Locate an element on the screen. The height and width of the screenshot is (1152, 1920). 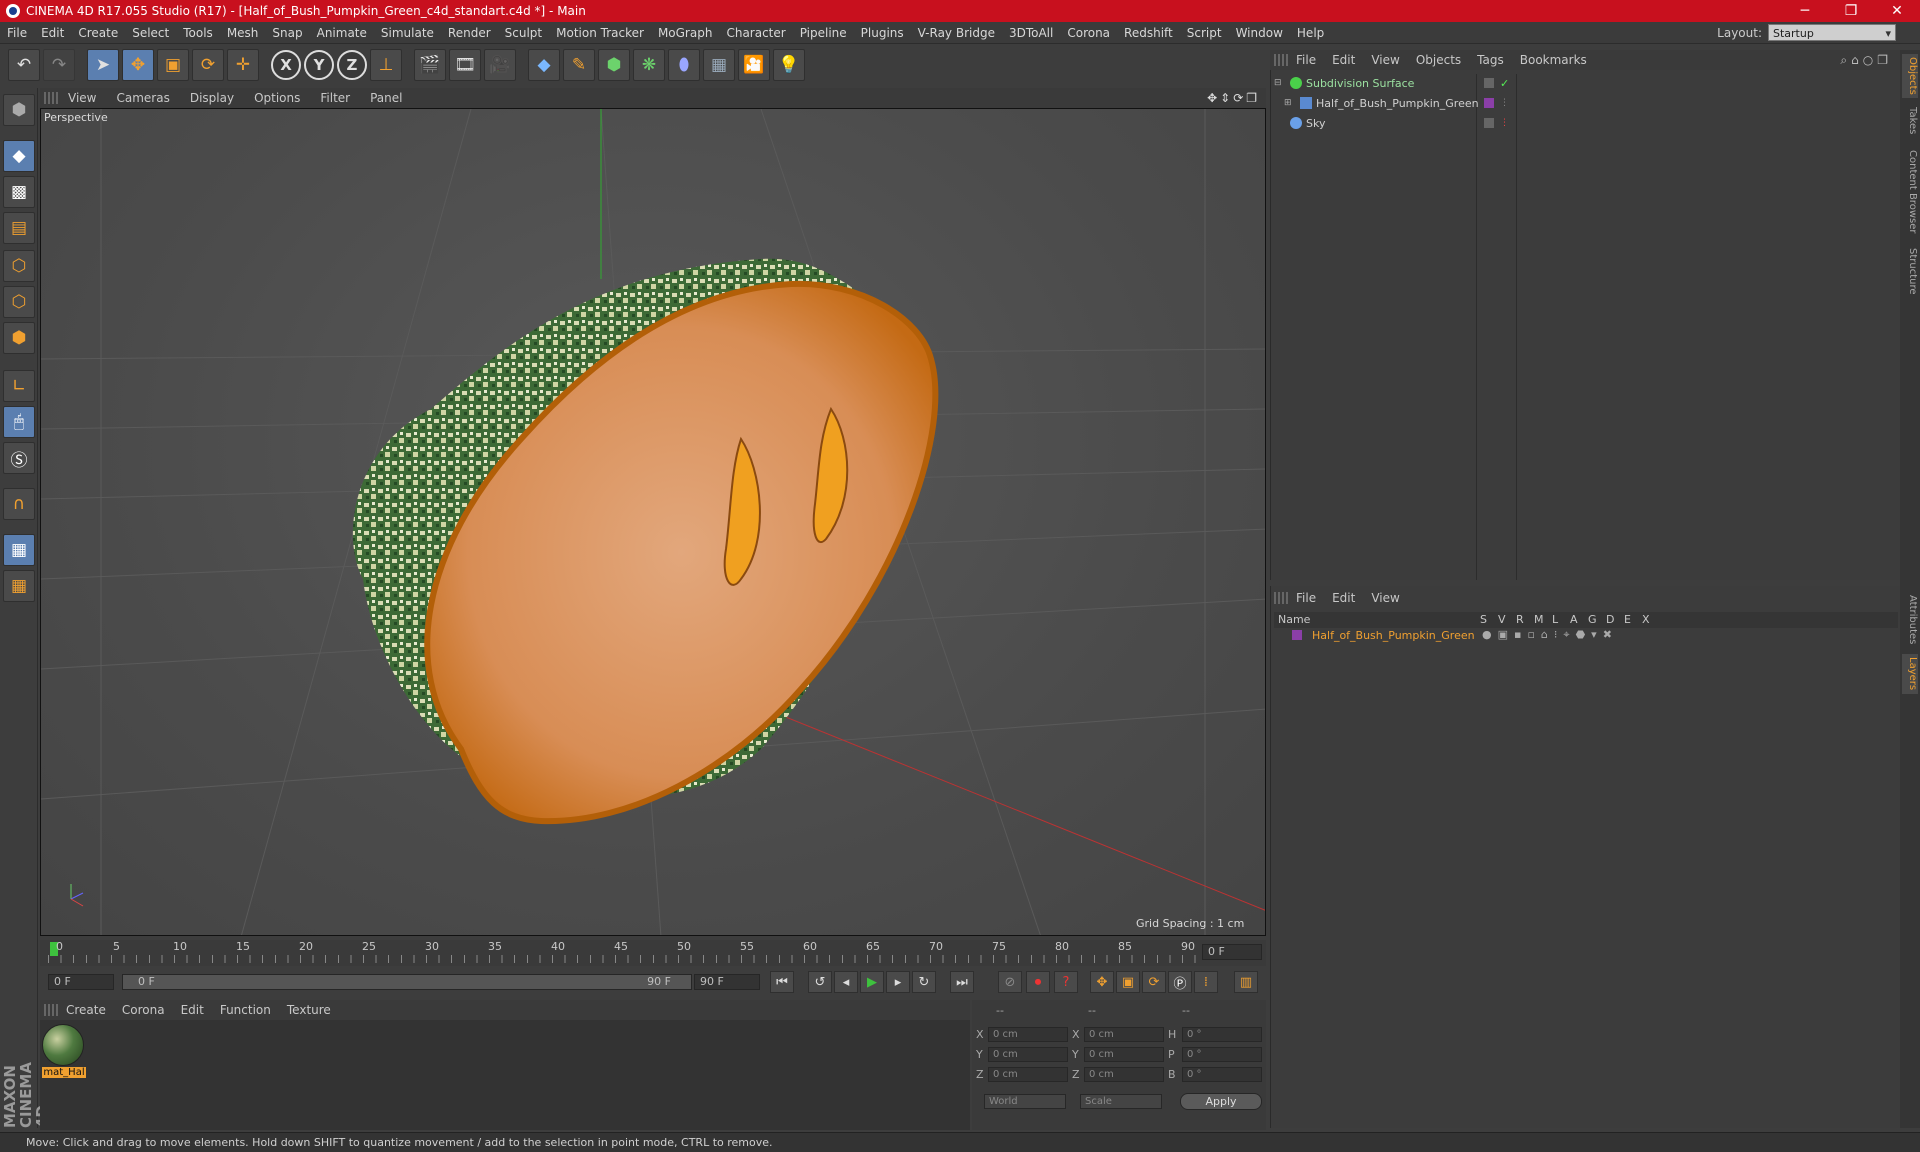
add-cube-button: ◆ is located at coordinates (544, 65).